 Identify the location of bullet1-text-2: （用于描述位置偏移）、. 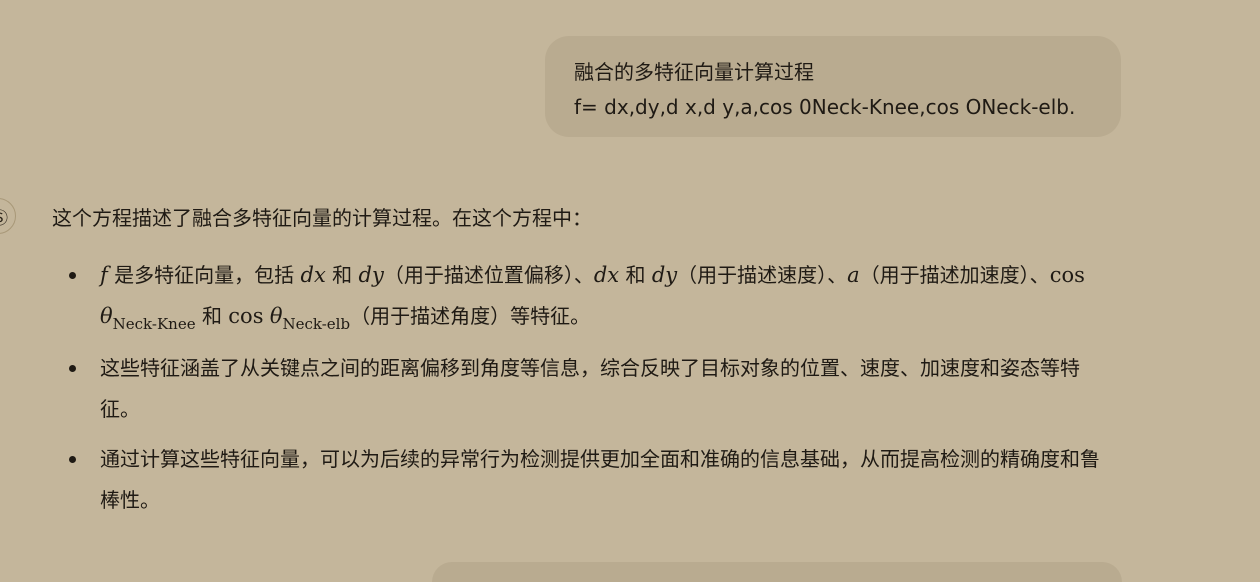
(488, 275).